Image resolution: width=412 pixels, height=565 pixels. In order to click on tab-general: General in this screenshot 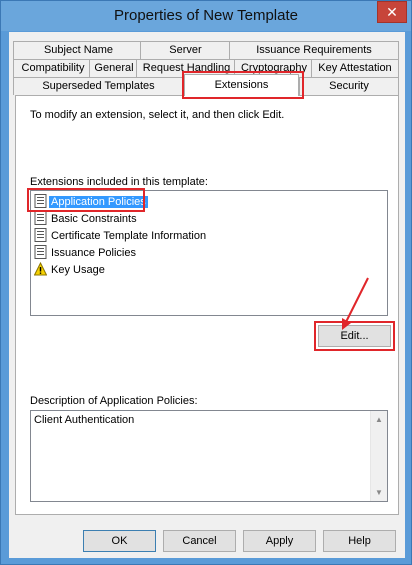, I will do `click(114, 68)`.